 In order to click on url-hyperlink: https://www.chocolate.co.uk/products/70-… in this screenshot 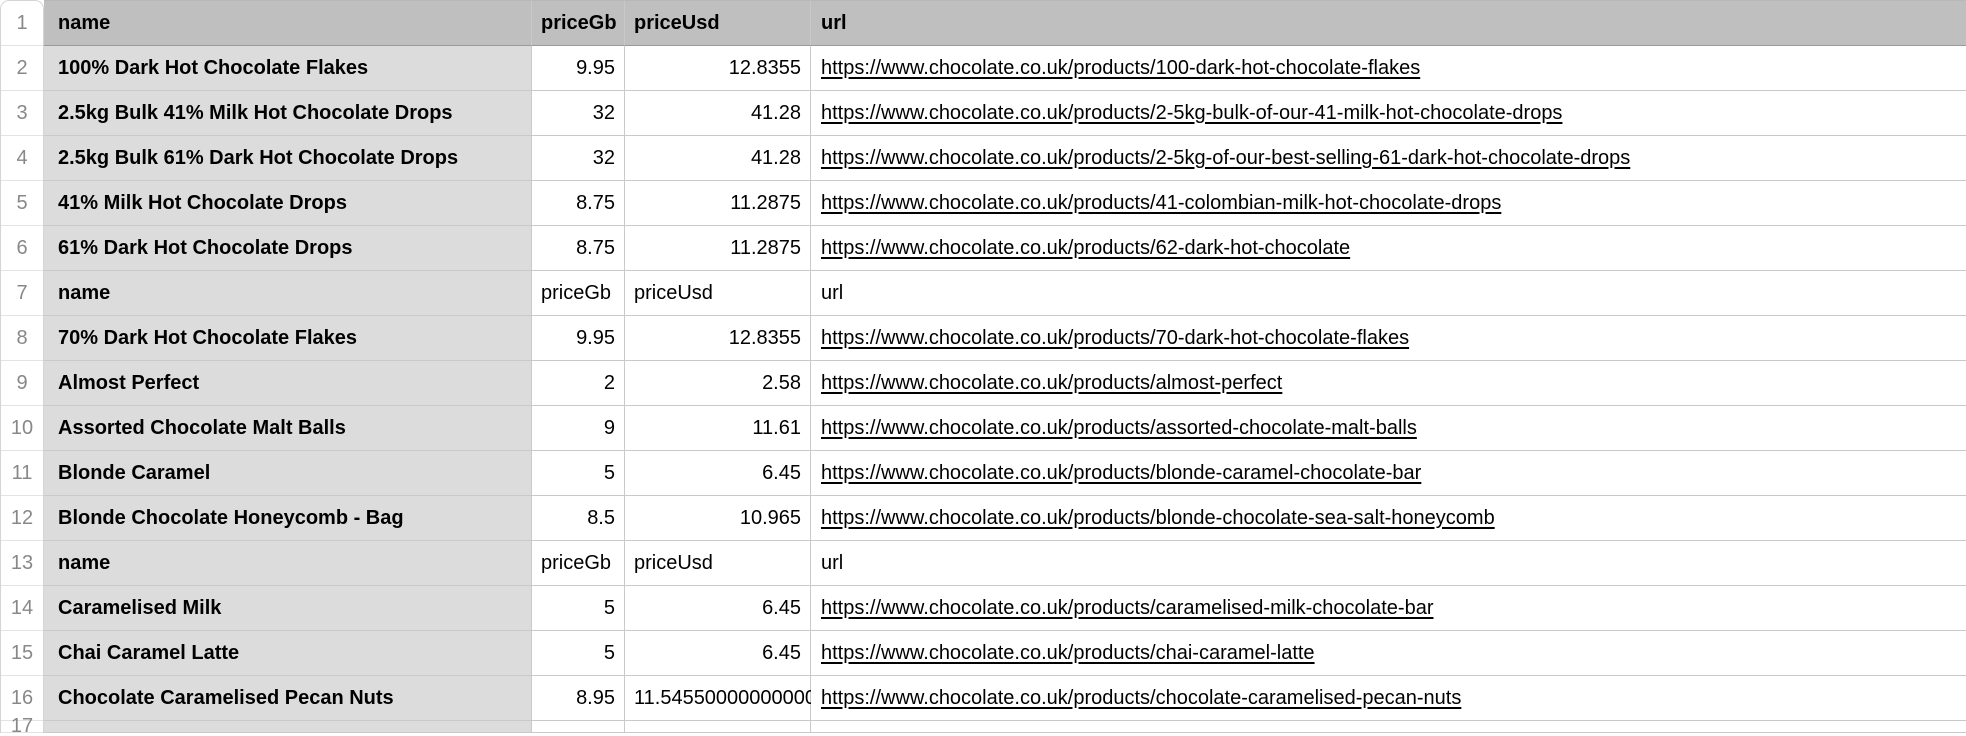, I will do `click(1115, 338)`.